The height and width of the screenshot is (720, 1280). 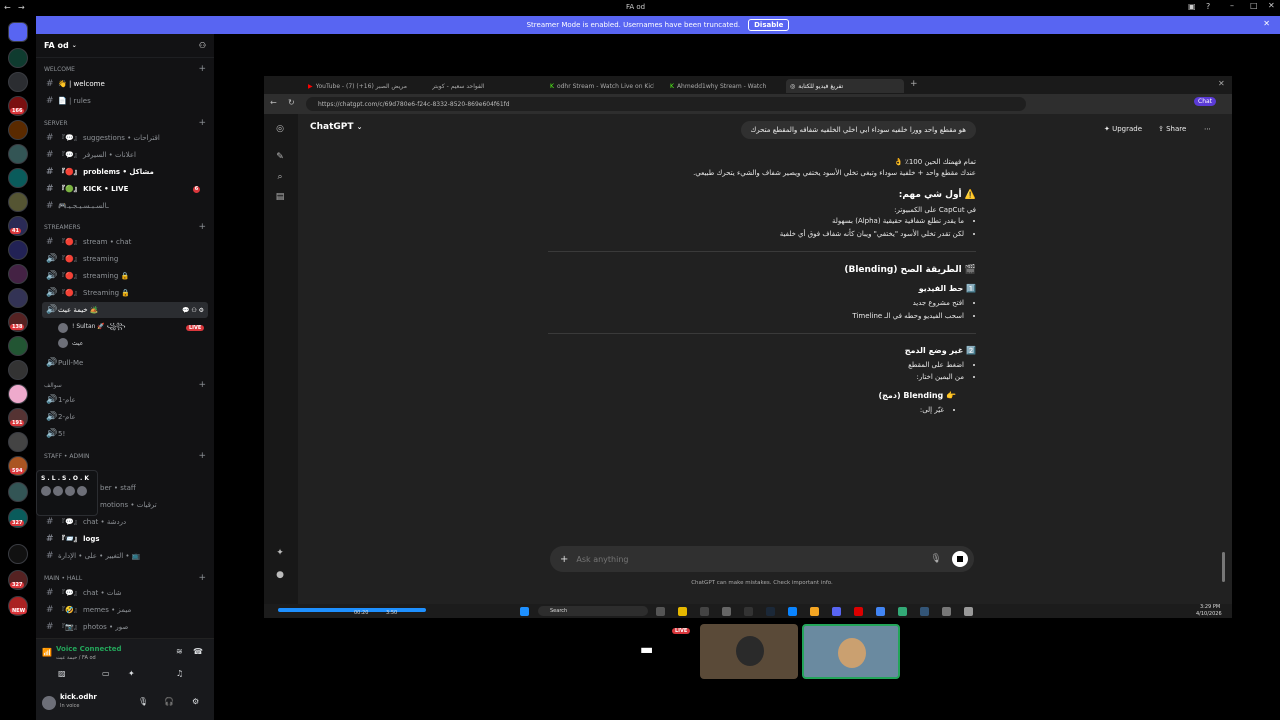 I want to click on channel-main-chat: # 『💬』 chat • شات, so click(x=125, y=593).